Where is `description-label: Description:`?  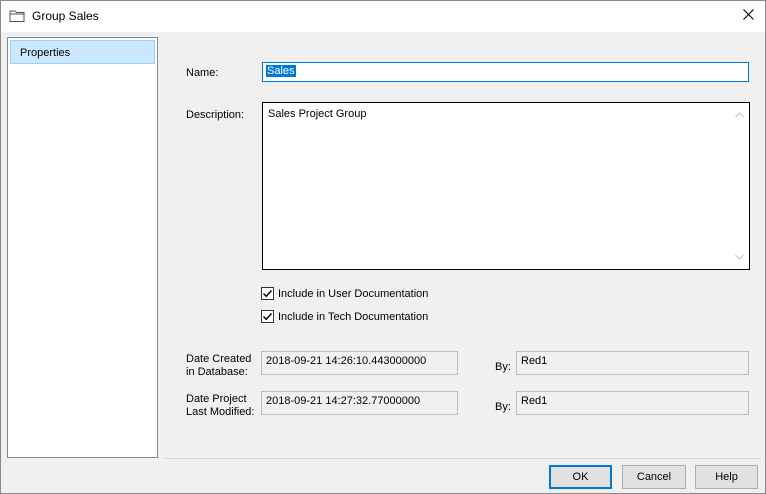
description-label: Description: is located at coordinates (215, 115).